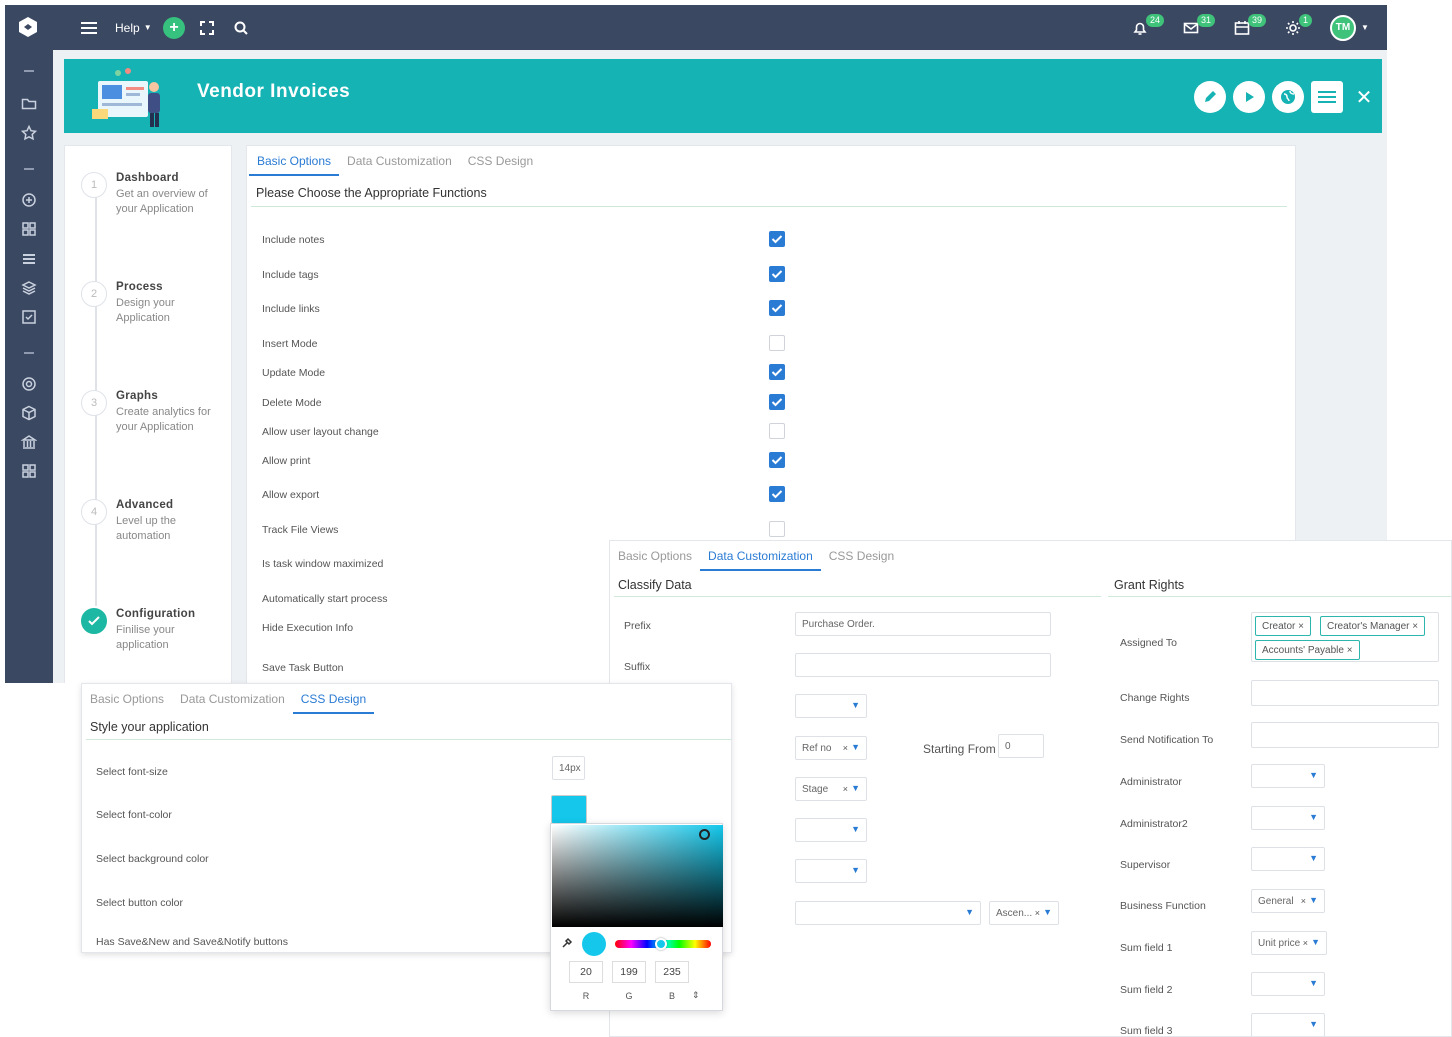  I want to click on globe-button, so click(1288, 97).